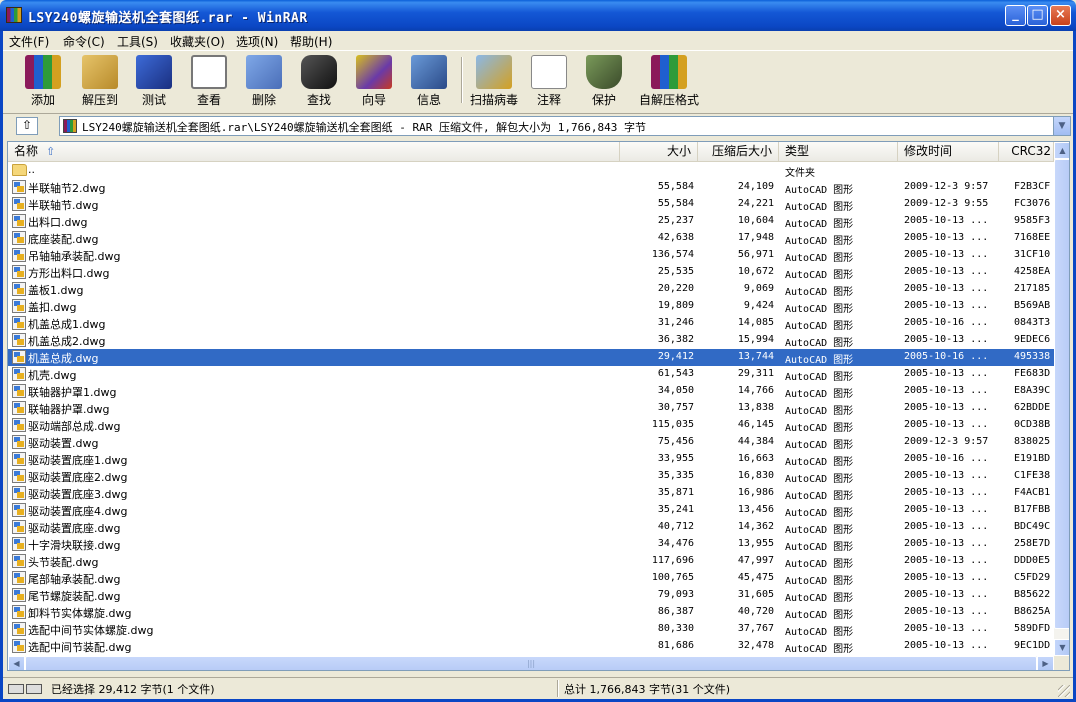 Image resolution: width=1076 pixels, height=702 pixels. What do you see at coordinates (755, 458) in the screenshot?
I see `file-packed-size: 16,663` at bounding box center [755, 458].